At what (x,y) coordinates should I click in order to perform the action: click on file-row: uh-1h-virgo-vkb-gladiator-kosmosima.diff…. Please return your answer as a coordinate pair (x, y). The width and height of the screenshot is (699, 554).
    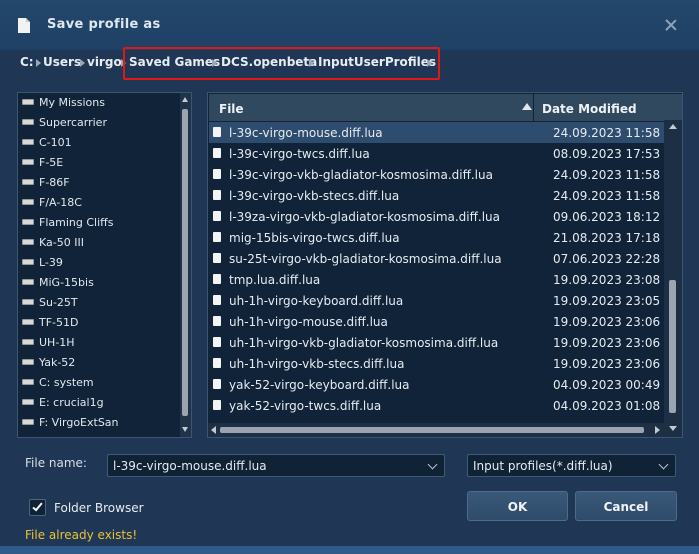
    Looking at the image, I should click on (437, 342).